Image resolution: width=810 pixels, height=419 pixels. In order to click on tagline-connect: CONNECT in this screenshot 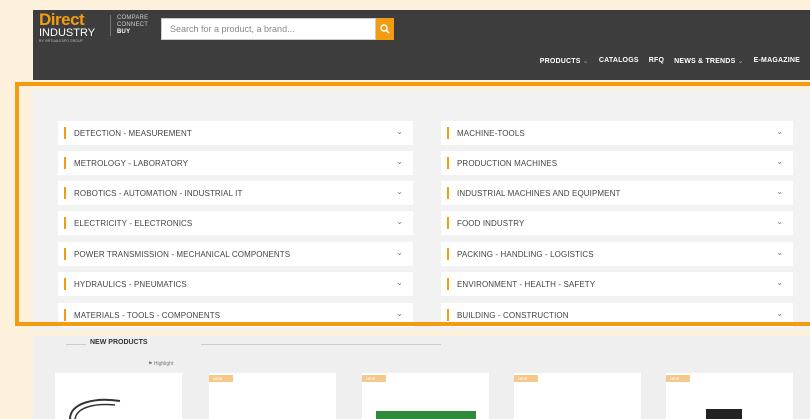, I will do `click(133, 25)`.